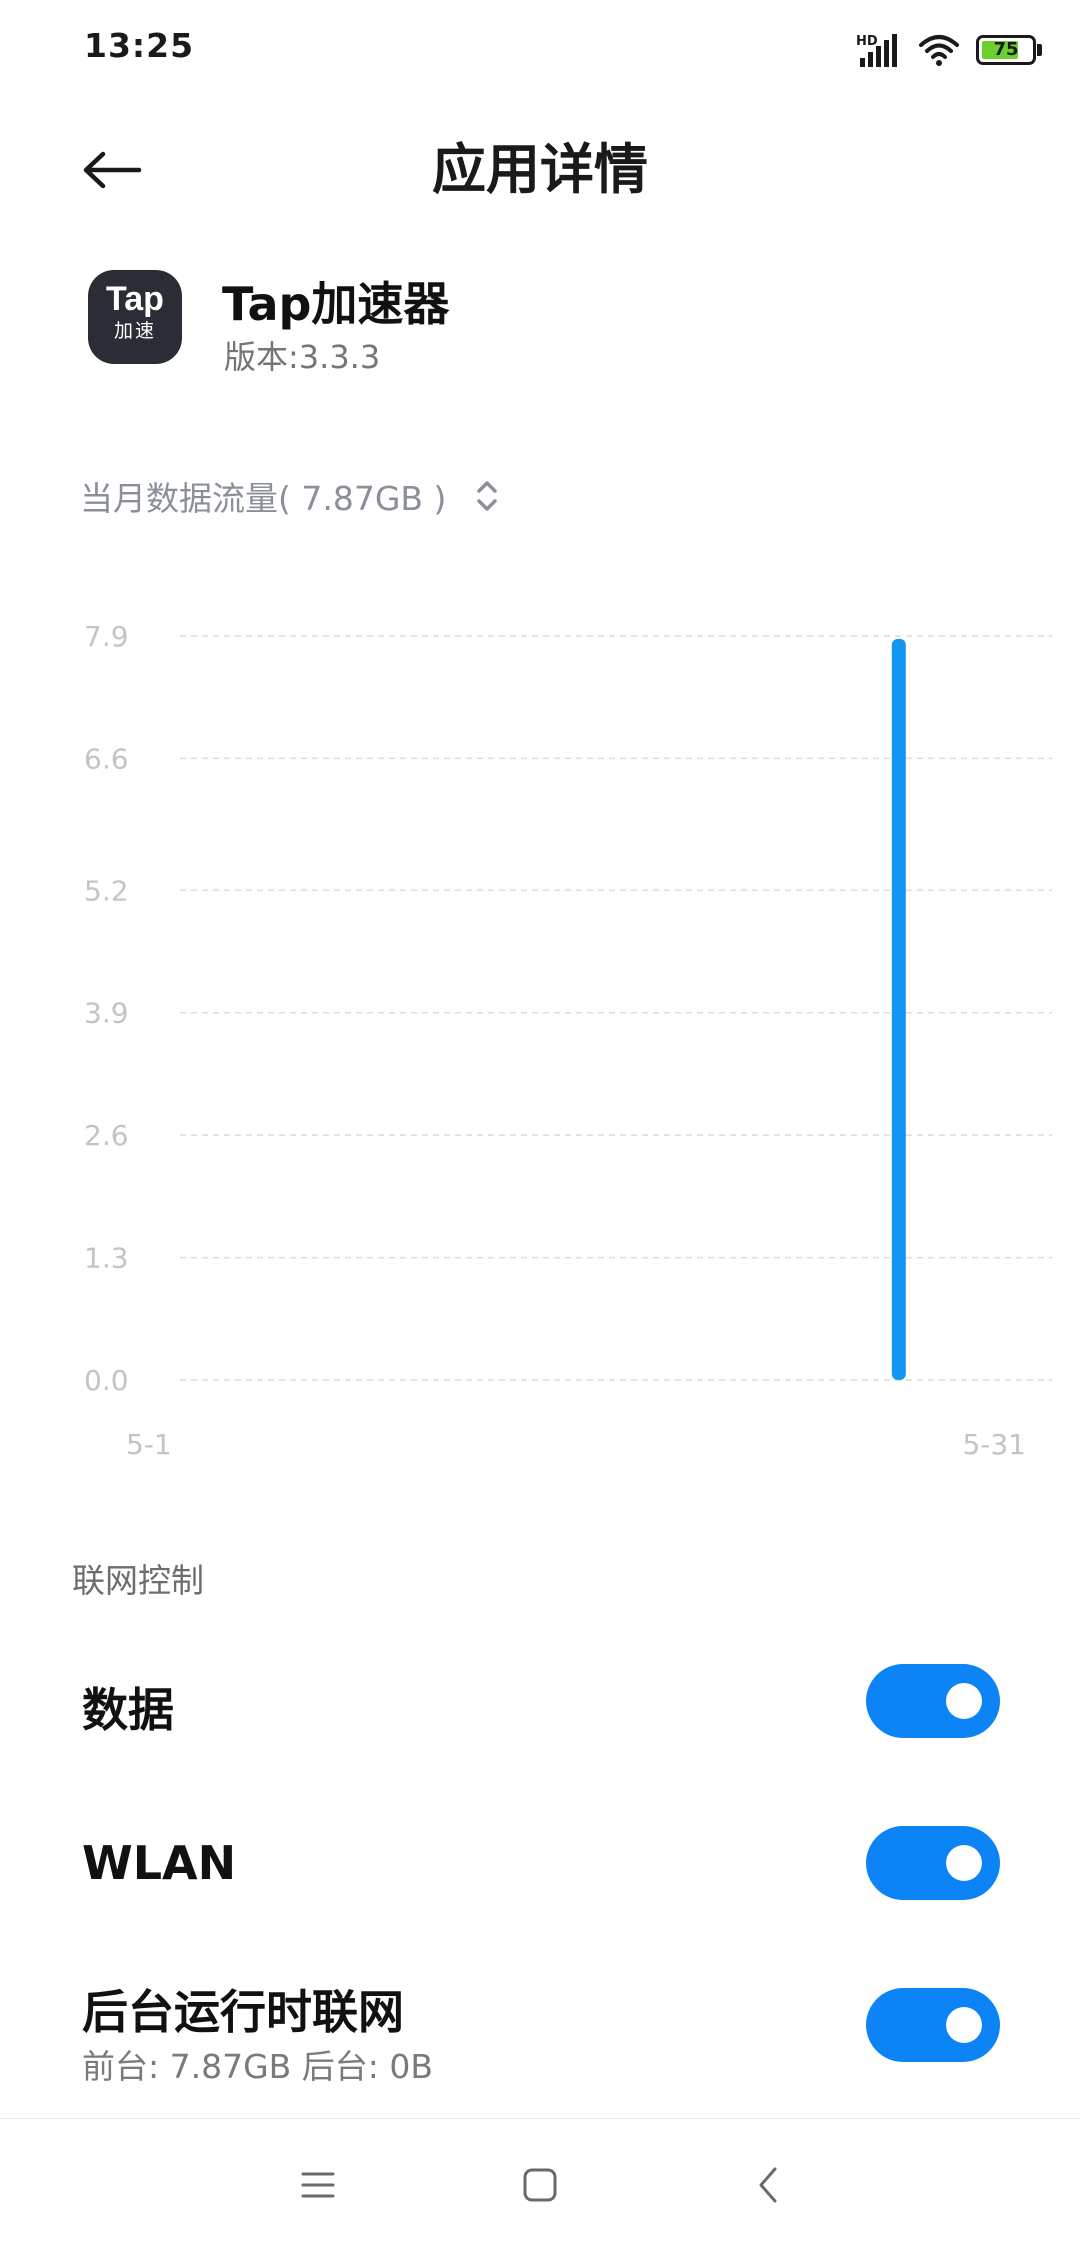 The width and height of the screenshot is (1080, 2249). Describe the element at coordinates (933, 1863) in the screenshot. I see `wlan-toggle` at that location.